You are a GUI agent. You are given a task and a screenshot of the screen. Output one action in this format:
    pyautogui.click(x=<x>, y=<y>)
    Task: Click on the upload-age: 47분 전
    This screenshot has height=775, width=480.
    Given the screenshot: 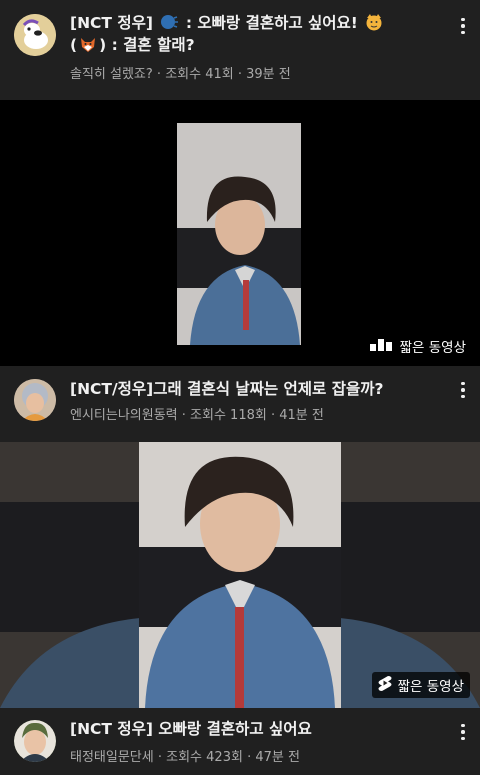 What is the action you would take?
    pyautogui.click(x=277, y=757)
    